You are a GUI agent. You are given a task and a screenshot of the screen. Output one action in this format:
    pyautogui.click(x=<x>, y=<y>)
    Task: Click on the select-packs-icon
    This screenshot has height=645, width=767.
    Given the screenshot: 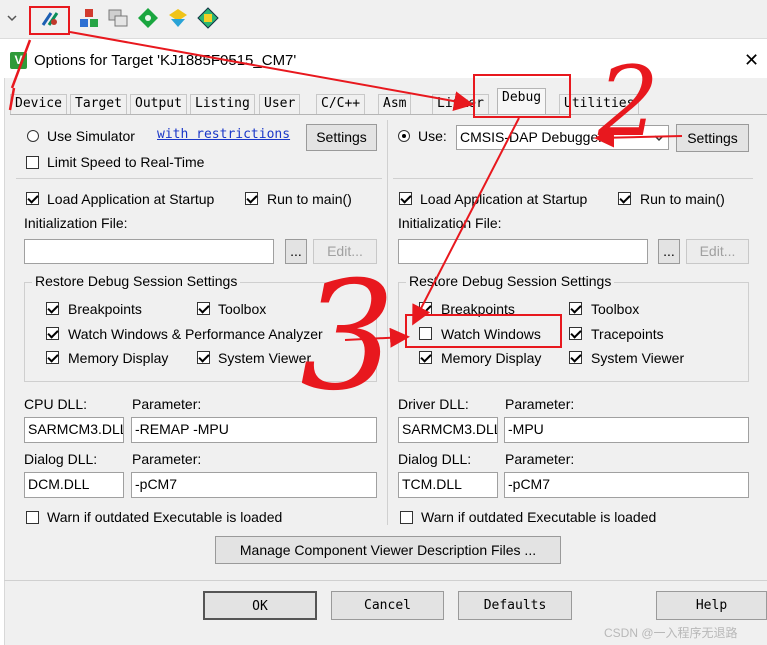 What is the action you would take?
    pyautogui.click(x=178, y=18)
    